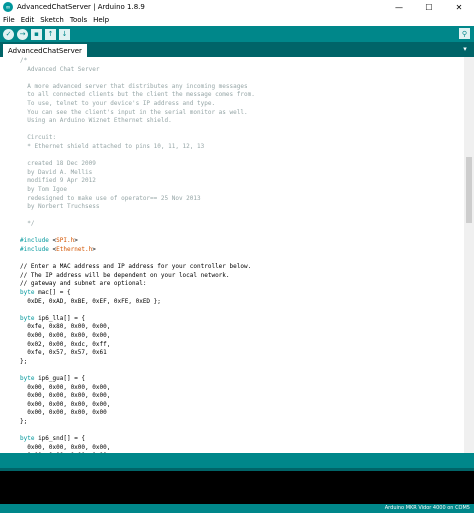  What do you see at coordinates (429, 7) in the screenshot?
I see `maximize-button: ☐` at bounding box center [429, 7].